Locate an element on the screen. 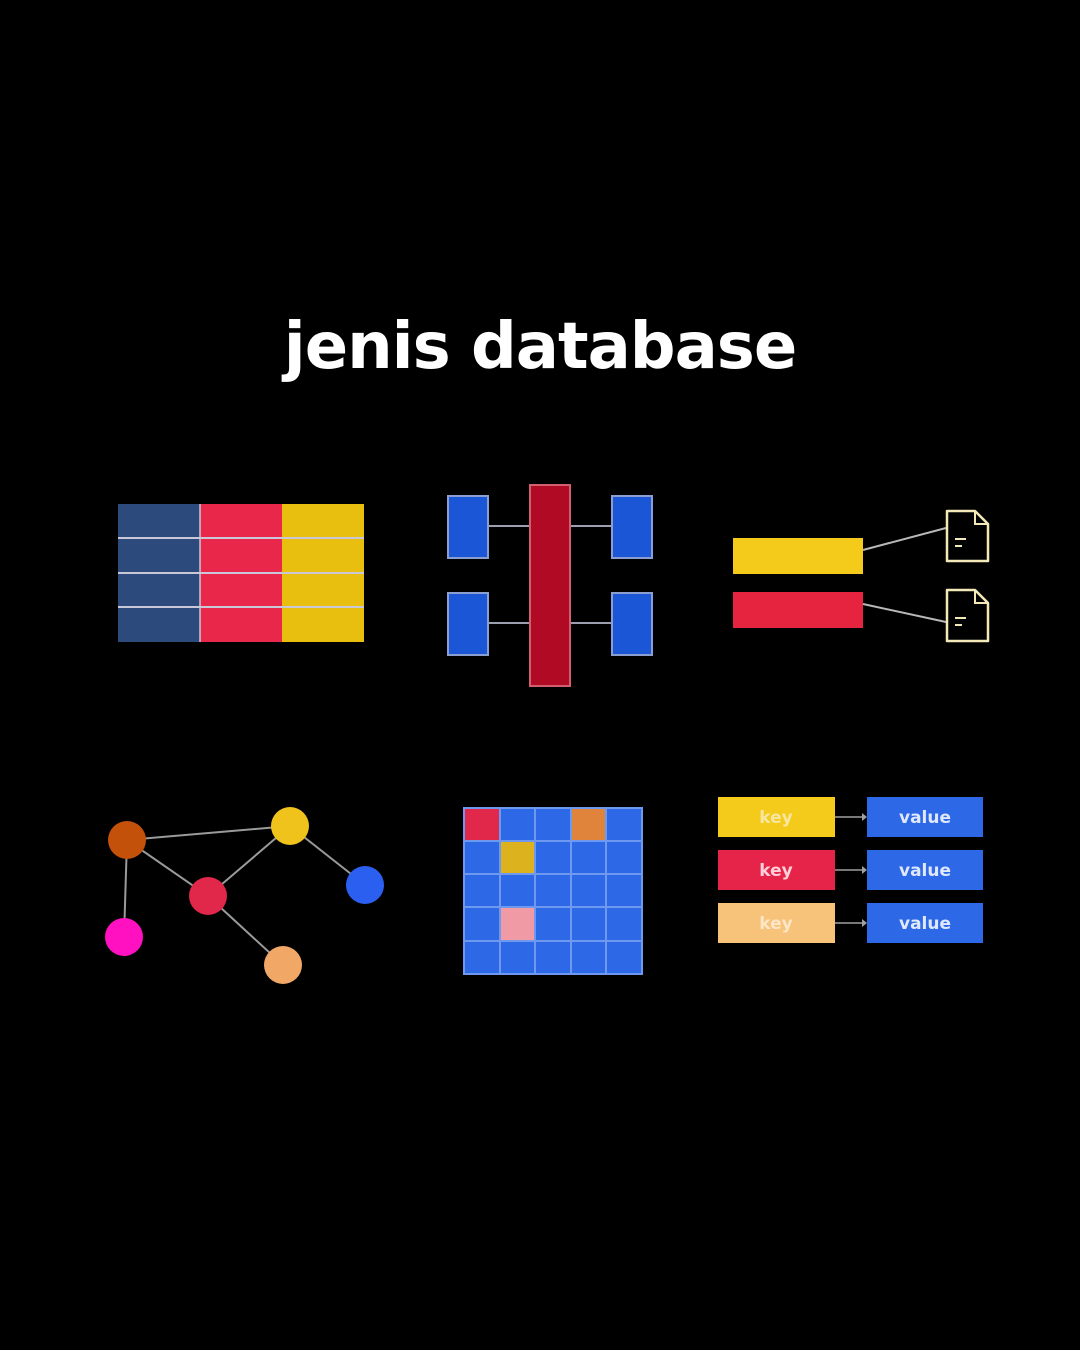 The height and width of the screenshot is (1350, 1080). document-store-diagram is located at coordinates (861, 576).